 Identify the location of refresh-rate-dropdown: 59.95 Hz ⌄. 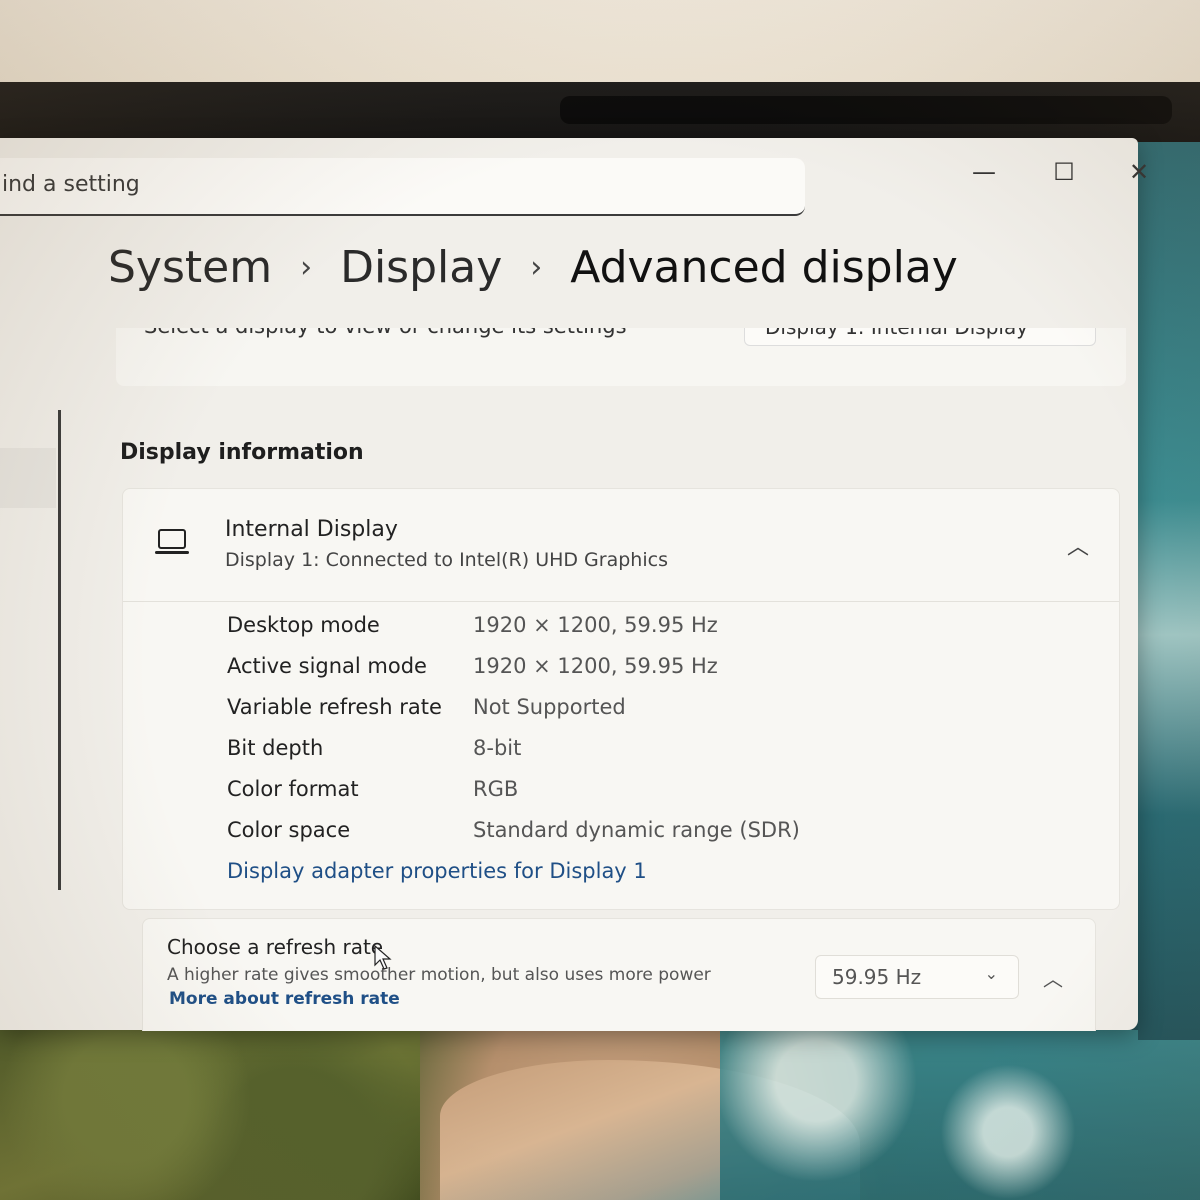
(917, 977).